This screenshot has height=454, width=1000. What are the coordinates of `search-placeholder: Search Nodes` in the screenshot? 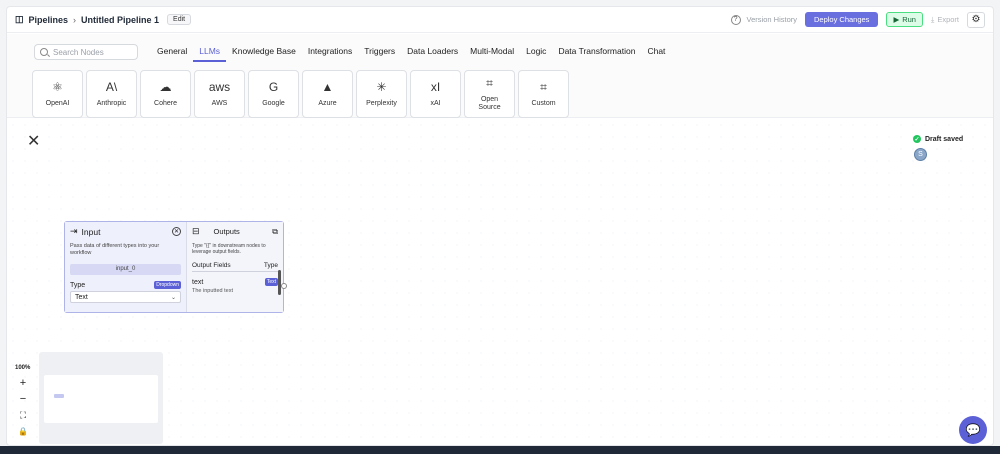 It's located at (78, 52).